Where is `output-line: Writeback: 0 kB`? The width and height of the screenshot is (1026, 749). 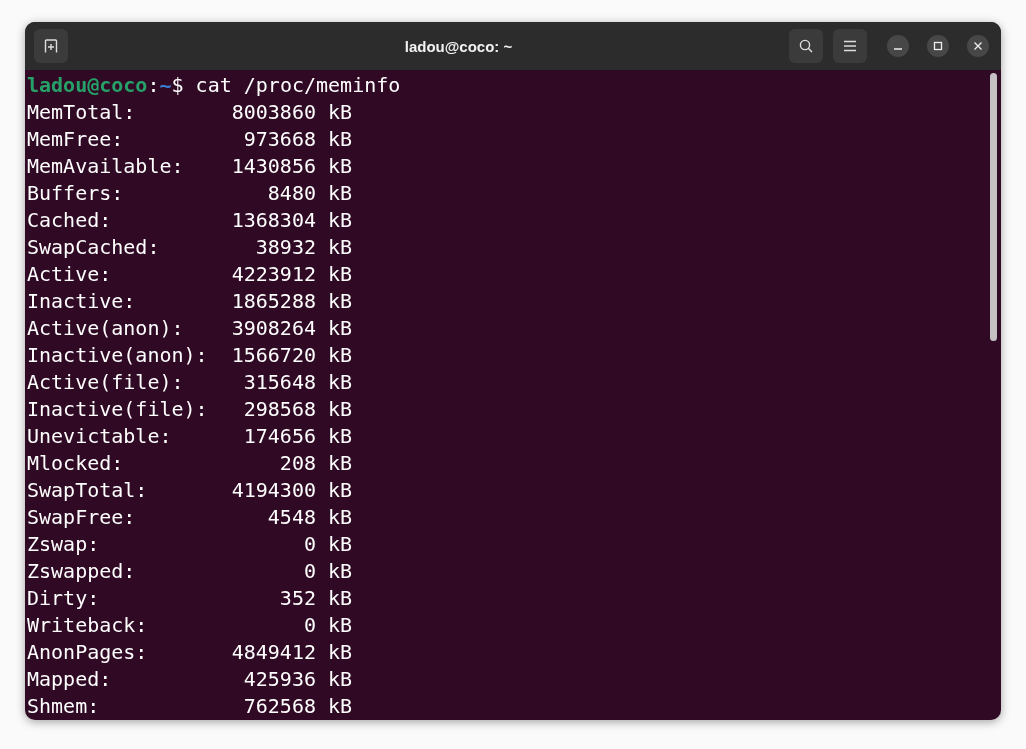 output-line: Writeback: 0 kB is located at coordinates (190, 625).